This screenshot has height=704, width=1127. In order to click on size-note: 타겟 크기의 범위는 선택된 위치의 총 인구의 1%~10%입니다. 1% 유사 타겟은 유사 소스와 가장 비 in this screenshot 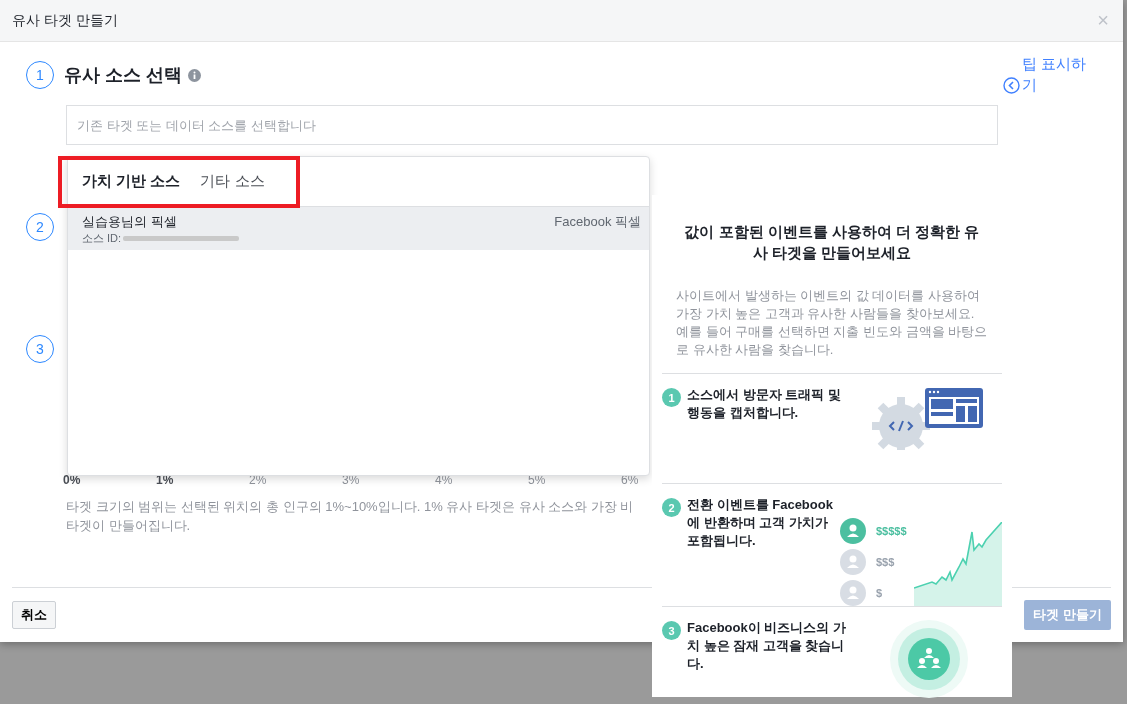, I will do `click(350, 507)`.